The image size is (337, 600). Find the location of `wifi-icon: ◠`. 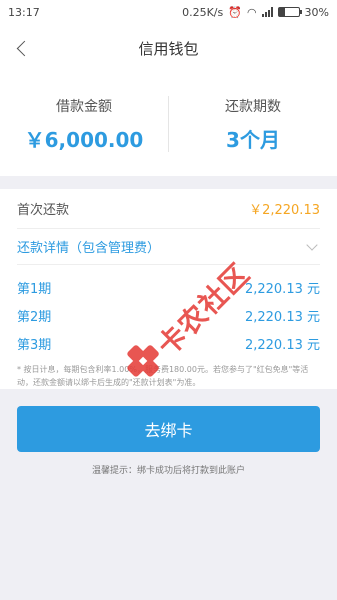

wifi-icon: ◠ is located at coordinates (251, 12).